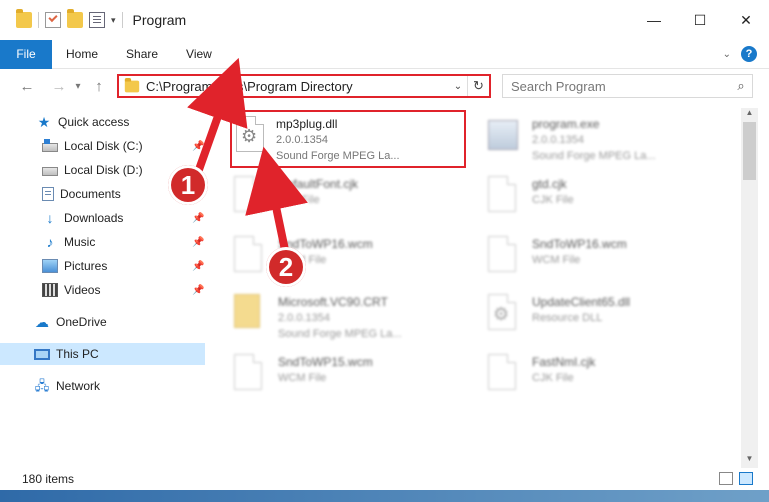 Image resolution: width=769 pixels, height=502 pixels. Describe the element at coordinates (736, 478) in the screenshot. I see `view-toggle` at that location.